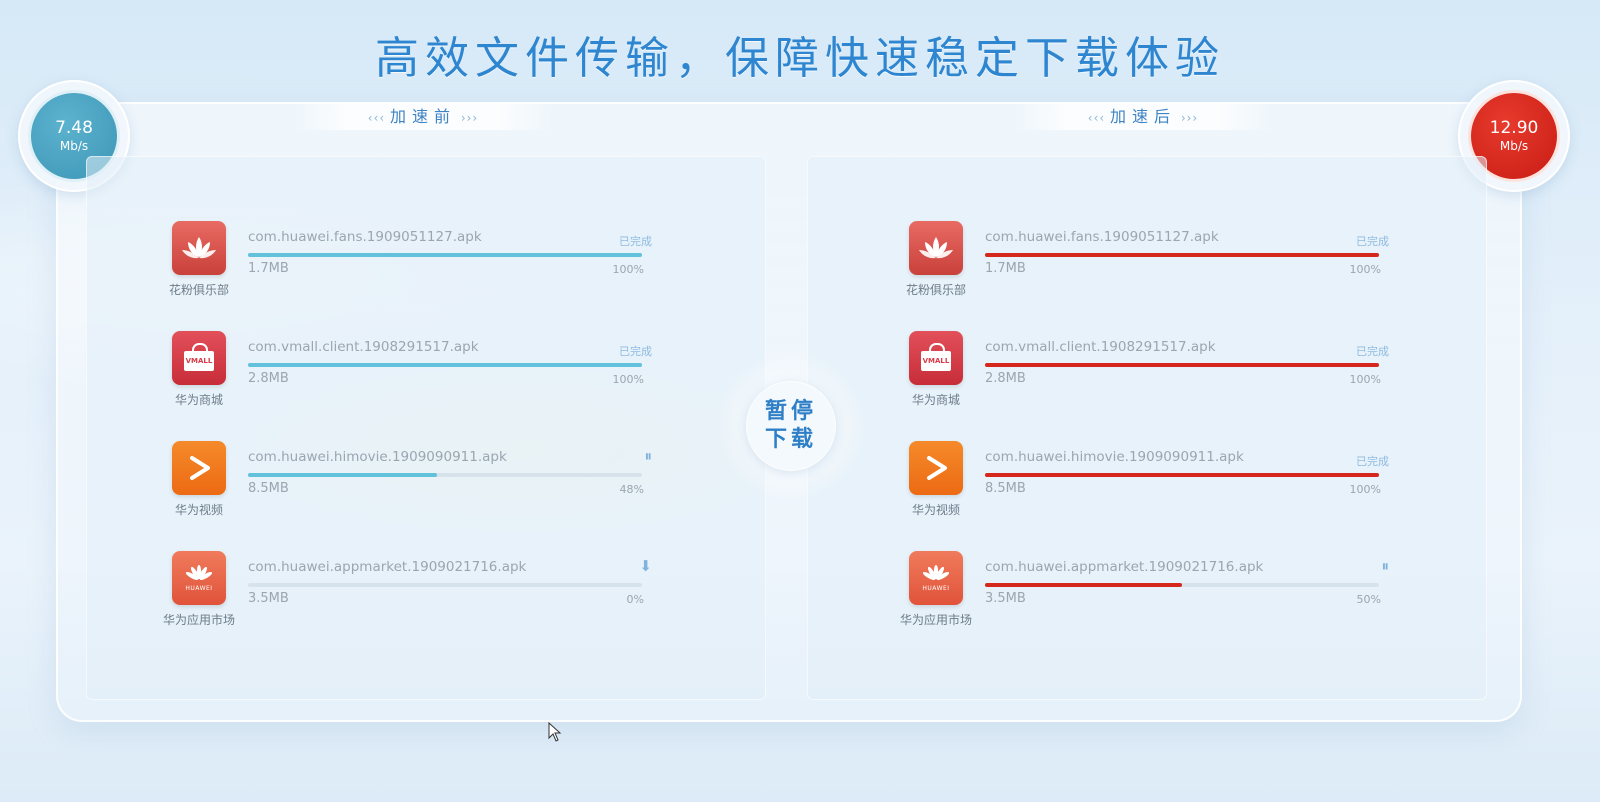 The width and height of the screenshot is (1600, 802). What do you see at coordinates (635, 599) in the screenshot?
I see `progress-percent: 0%` at bounding box center [635, 599].